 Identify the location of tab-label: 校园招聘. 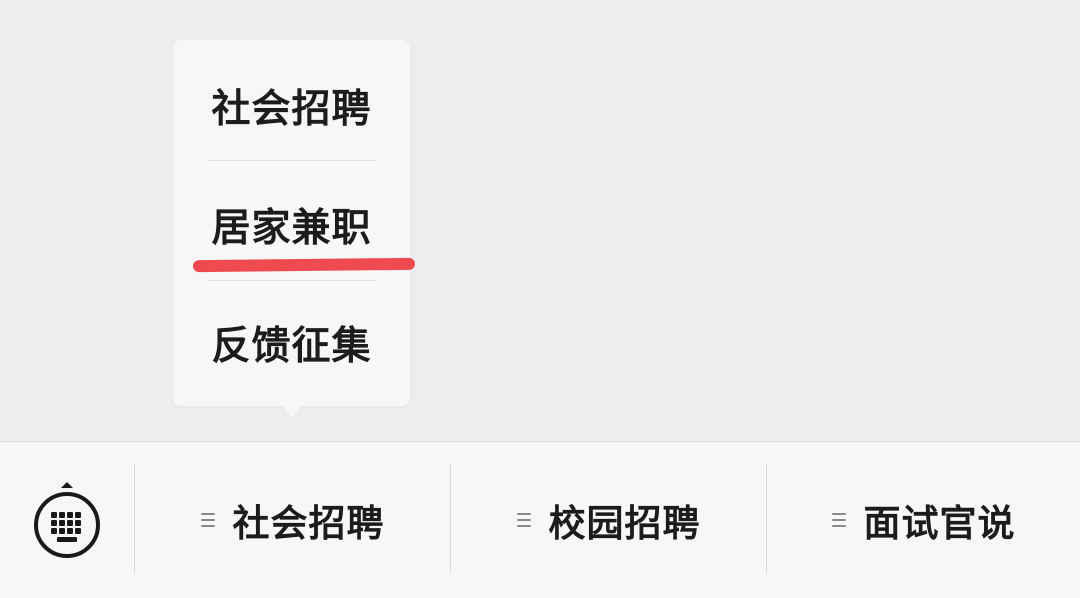
(624, 523).